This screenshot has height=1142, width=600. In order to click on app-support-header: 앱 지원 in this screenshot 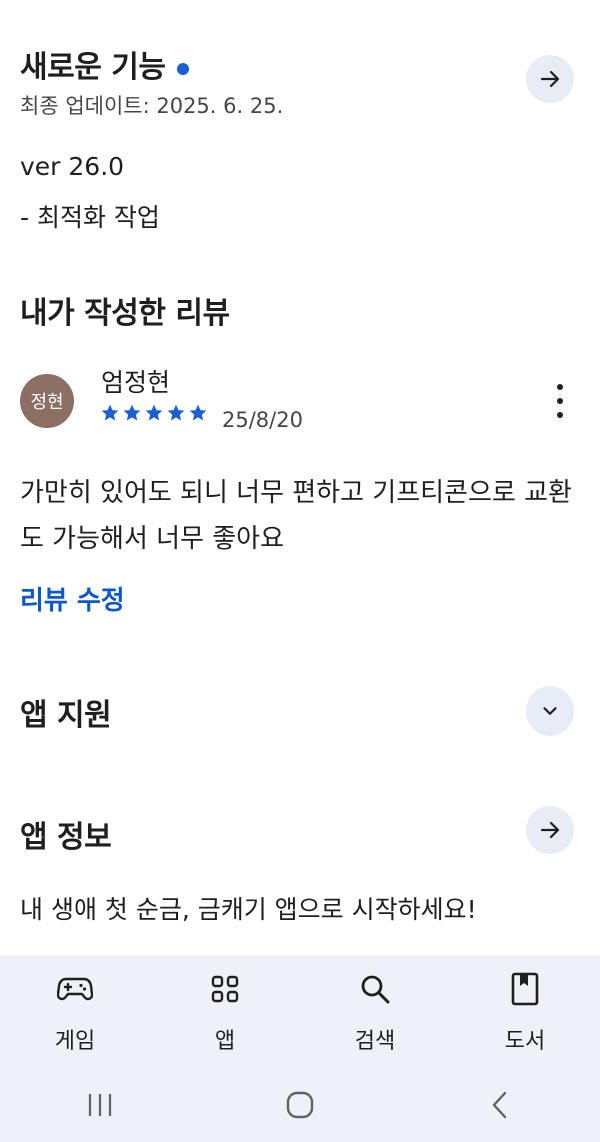, I will do `click(66, 712)`.